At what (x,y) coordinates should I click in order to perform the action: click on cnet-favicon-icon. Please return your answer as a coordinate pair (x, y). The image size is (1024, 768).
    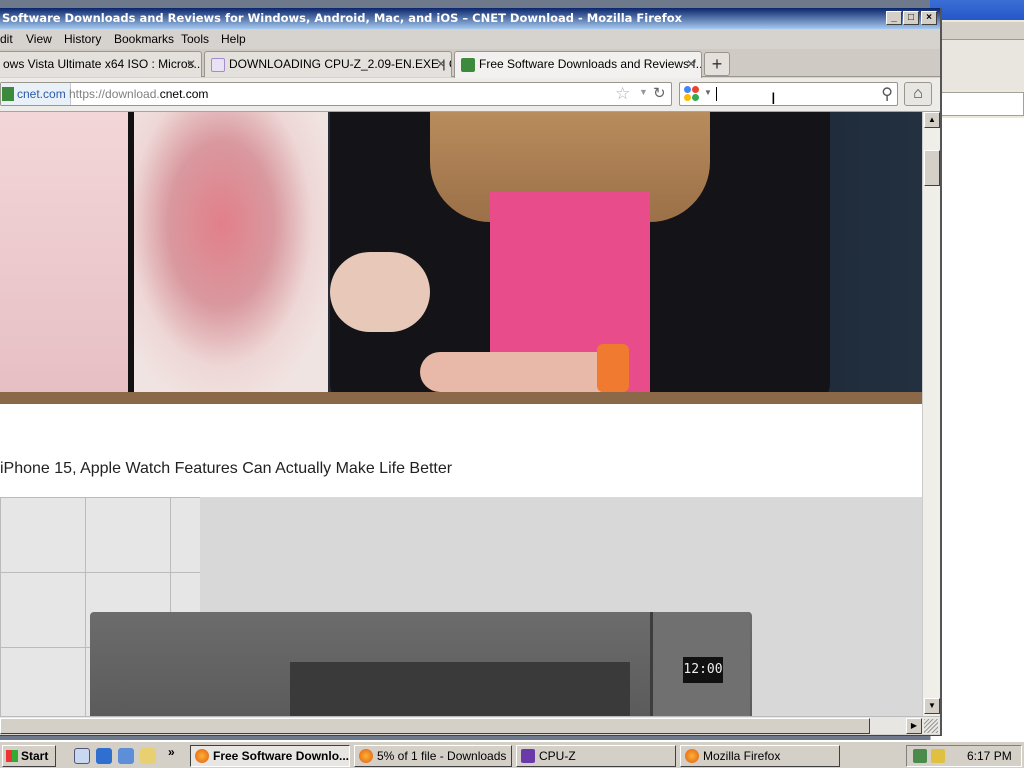
    Looking at the image, I should click on (218, 64).